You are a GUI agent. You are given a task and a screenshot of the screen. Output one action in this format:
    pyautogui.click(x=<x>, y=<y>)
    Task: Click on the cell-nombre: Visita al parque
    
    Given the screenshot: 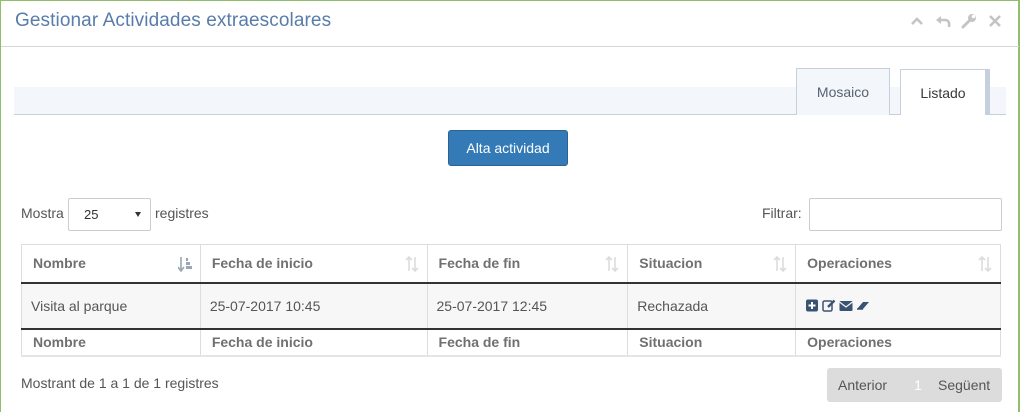 What is the action you would take?
    pyautogui.click(x=111, y=306)
    